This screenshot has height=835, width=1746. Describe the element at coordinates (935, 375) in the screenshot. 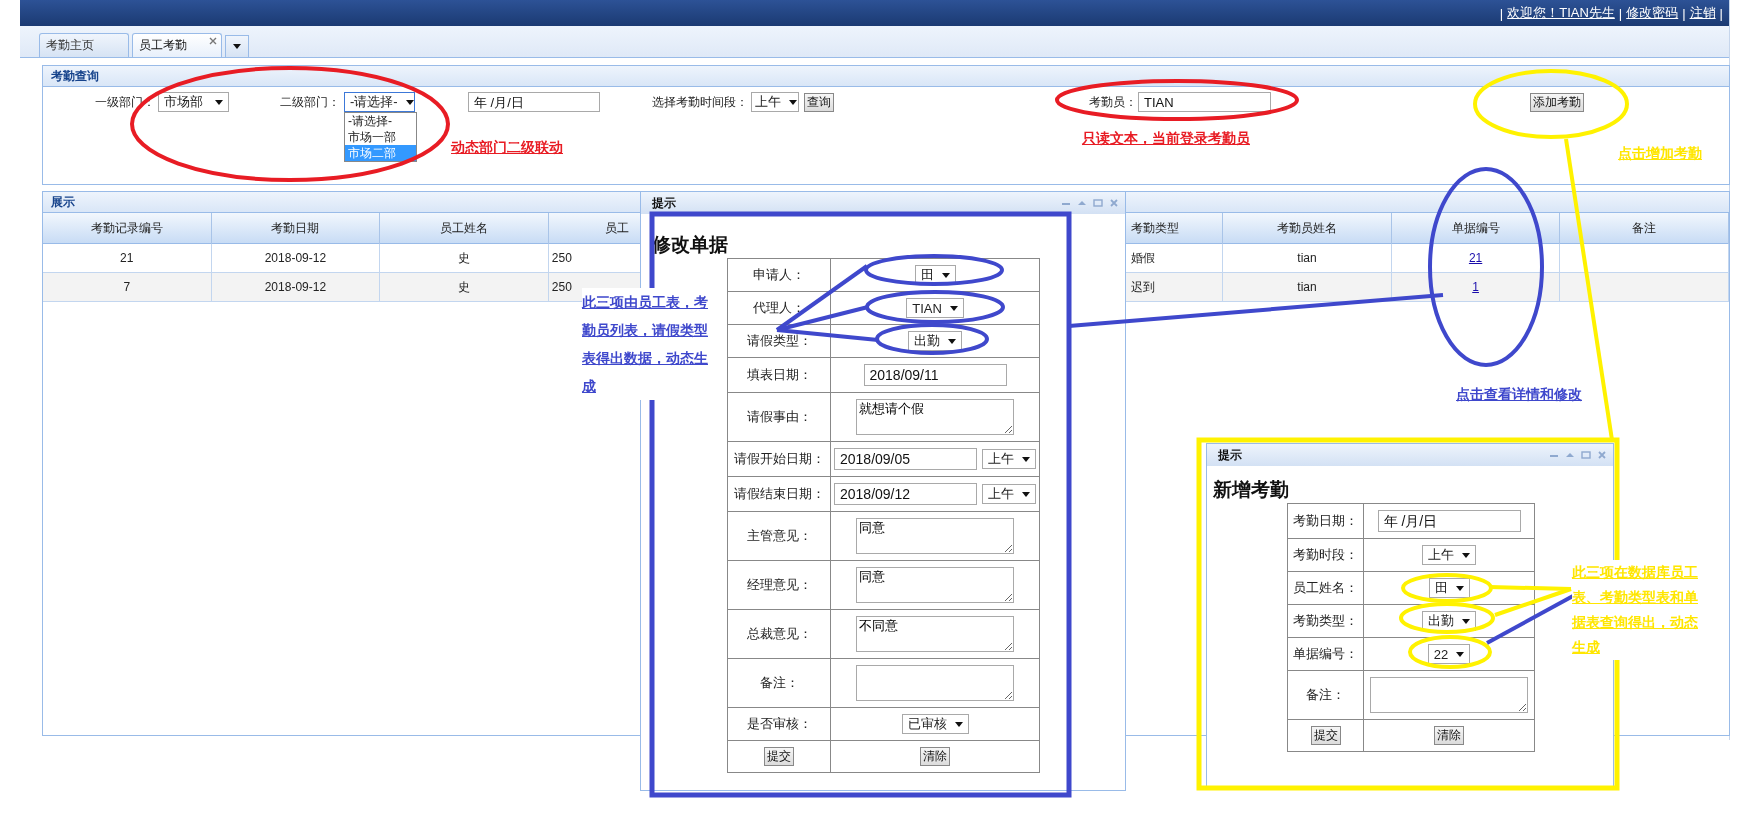

I see `input-field: 2018/09/11` at that location.